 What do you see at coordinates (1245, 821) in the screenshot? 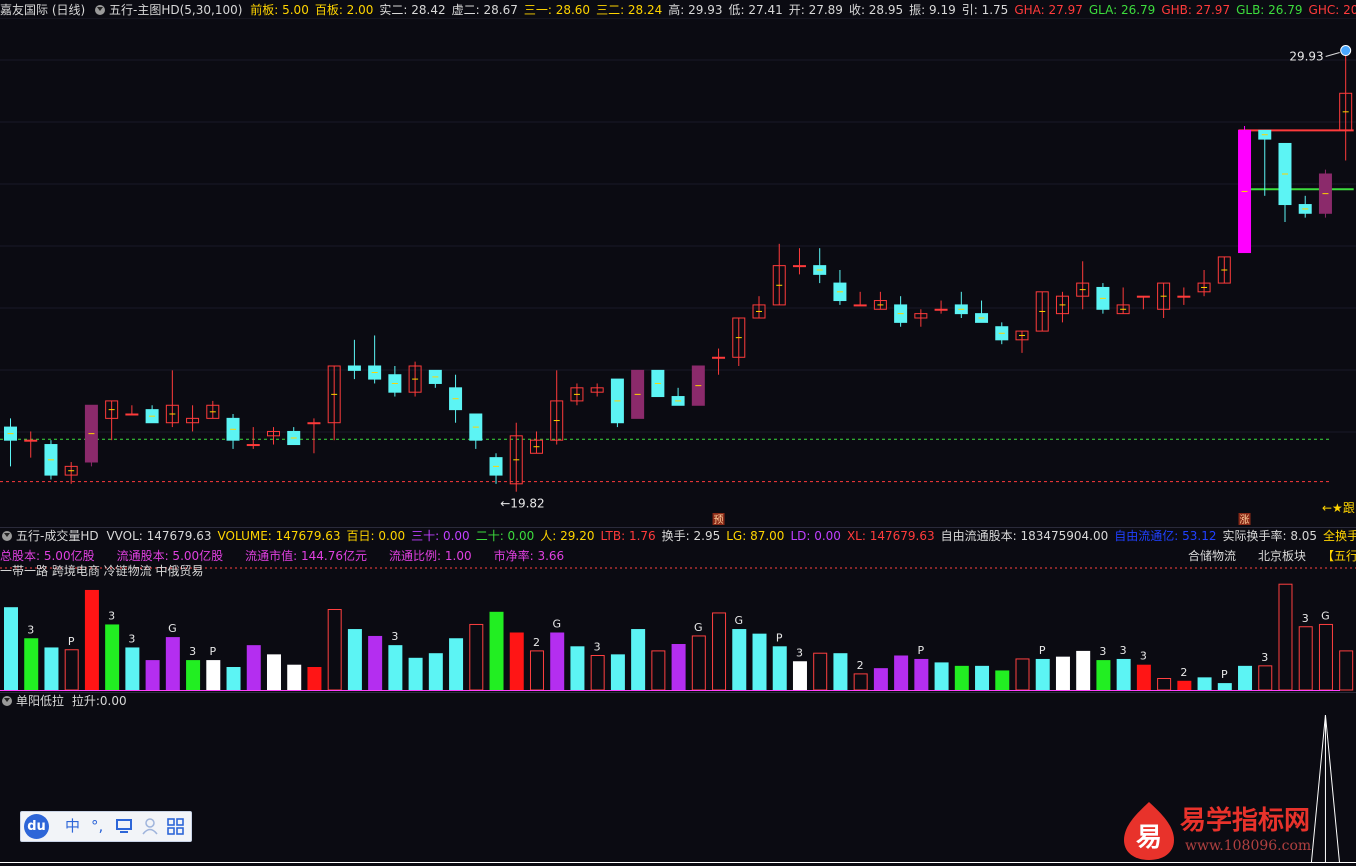
I see `watermark-brand: 易学指标网` at bounding box center [1245, 821].